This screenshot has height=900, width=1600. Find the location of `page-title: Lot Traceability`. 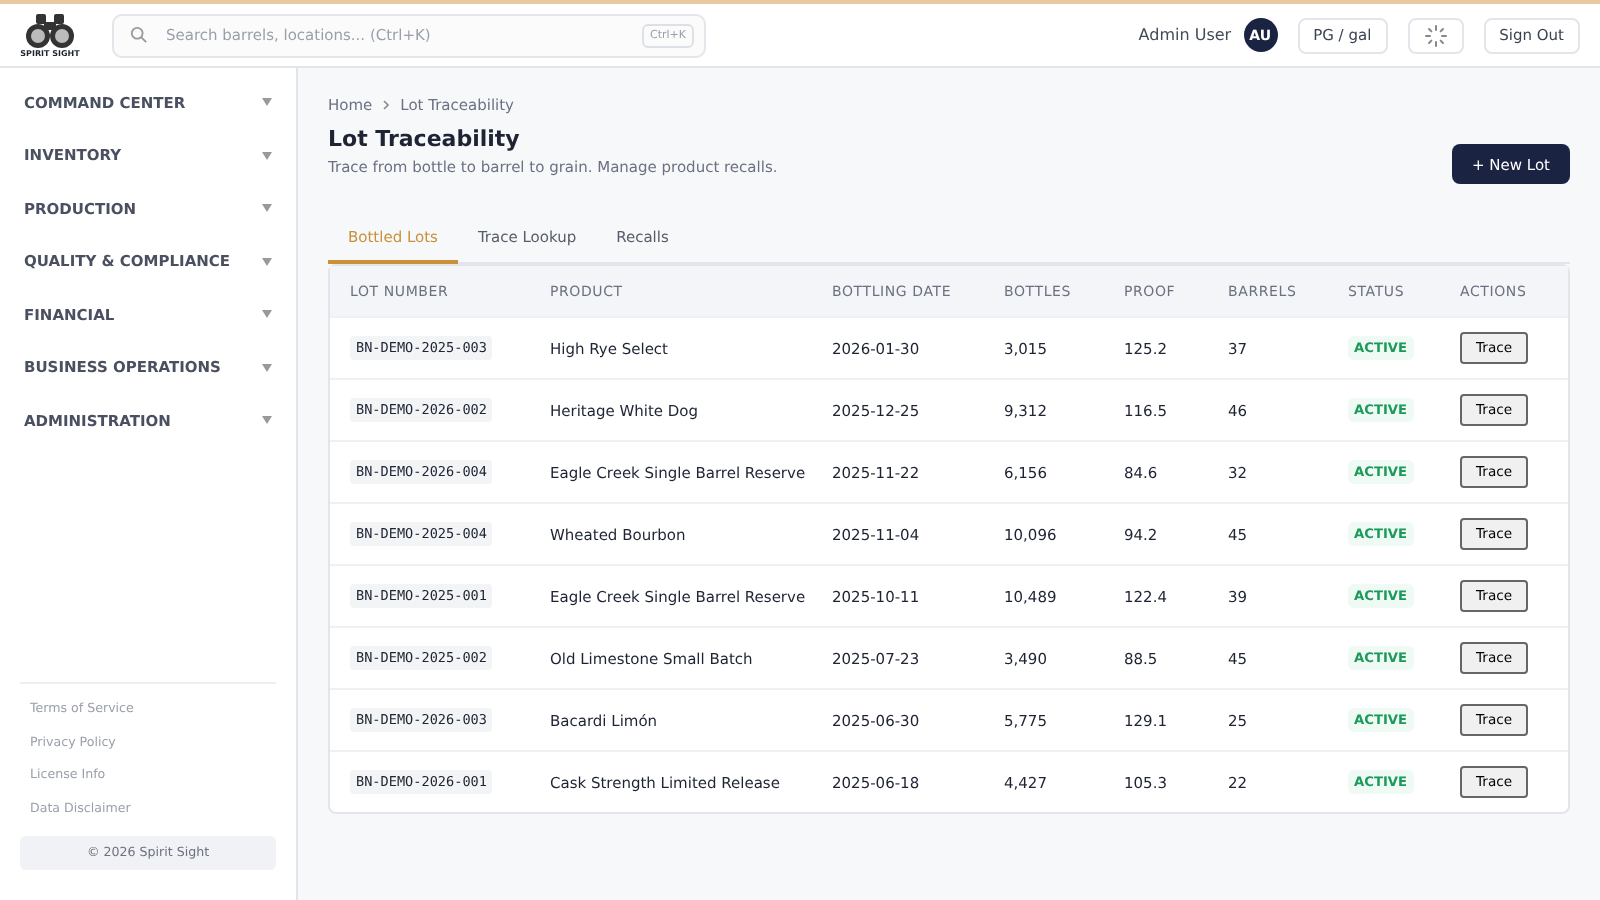

page-title: Lot Traceability is located at coordinates (425, 139).